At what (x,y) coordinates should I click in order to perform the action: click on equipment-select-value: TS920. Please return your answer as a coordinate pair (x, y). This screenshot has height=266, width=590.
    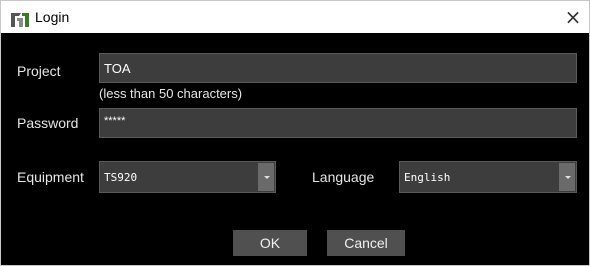
    Looking at the image, I should click on (121, 177).